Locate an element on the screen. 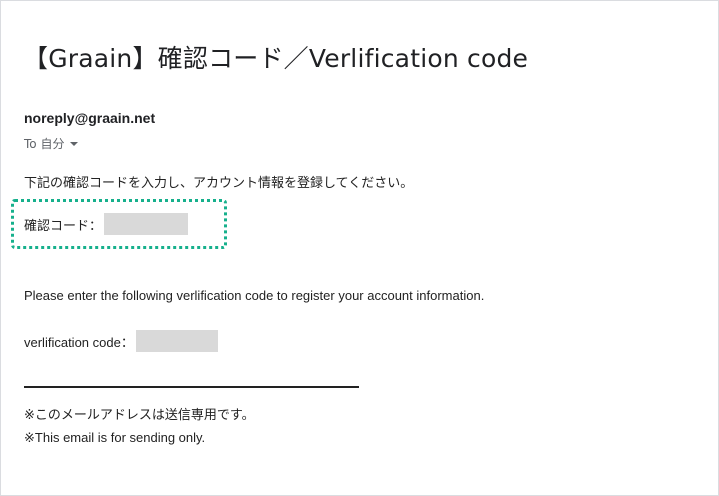 This screenshot has height=496, width=719. code-highlight-box is located at coordinates (119, 224).